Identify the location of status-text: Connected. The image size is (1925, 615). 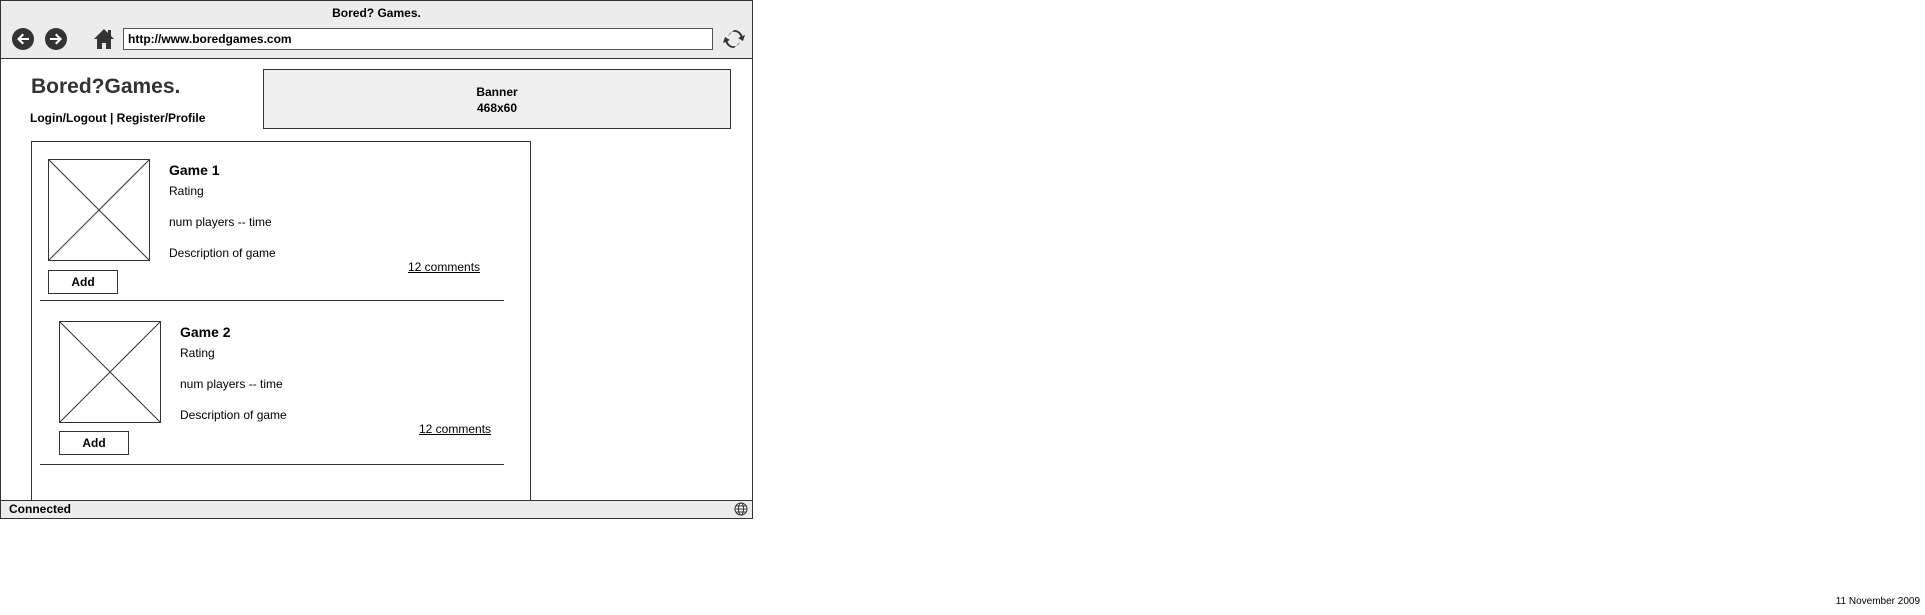
(40, 509).